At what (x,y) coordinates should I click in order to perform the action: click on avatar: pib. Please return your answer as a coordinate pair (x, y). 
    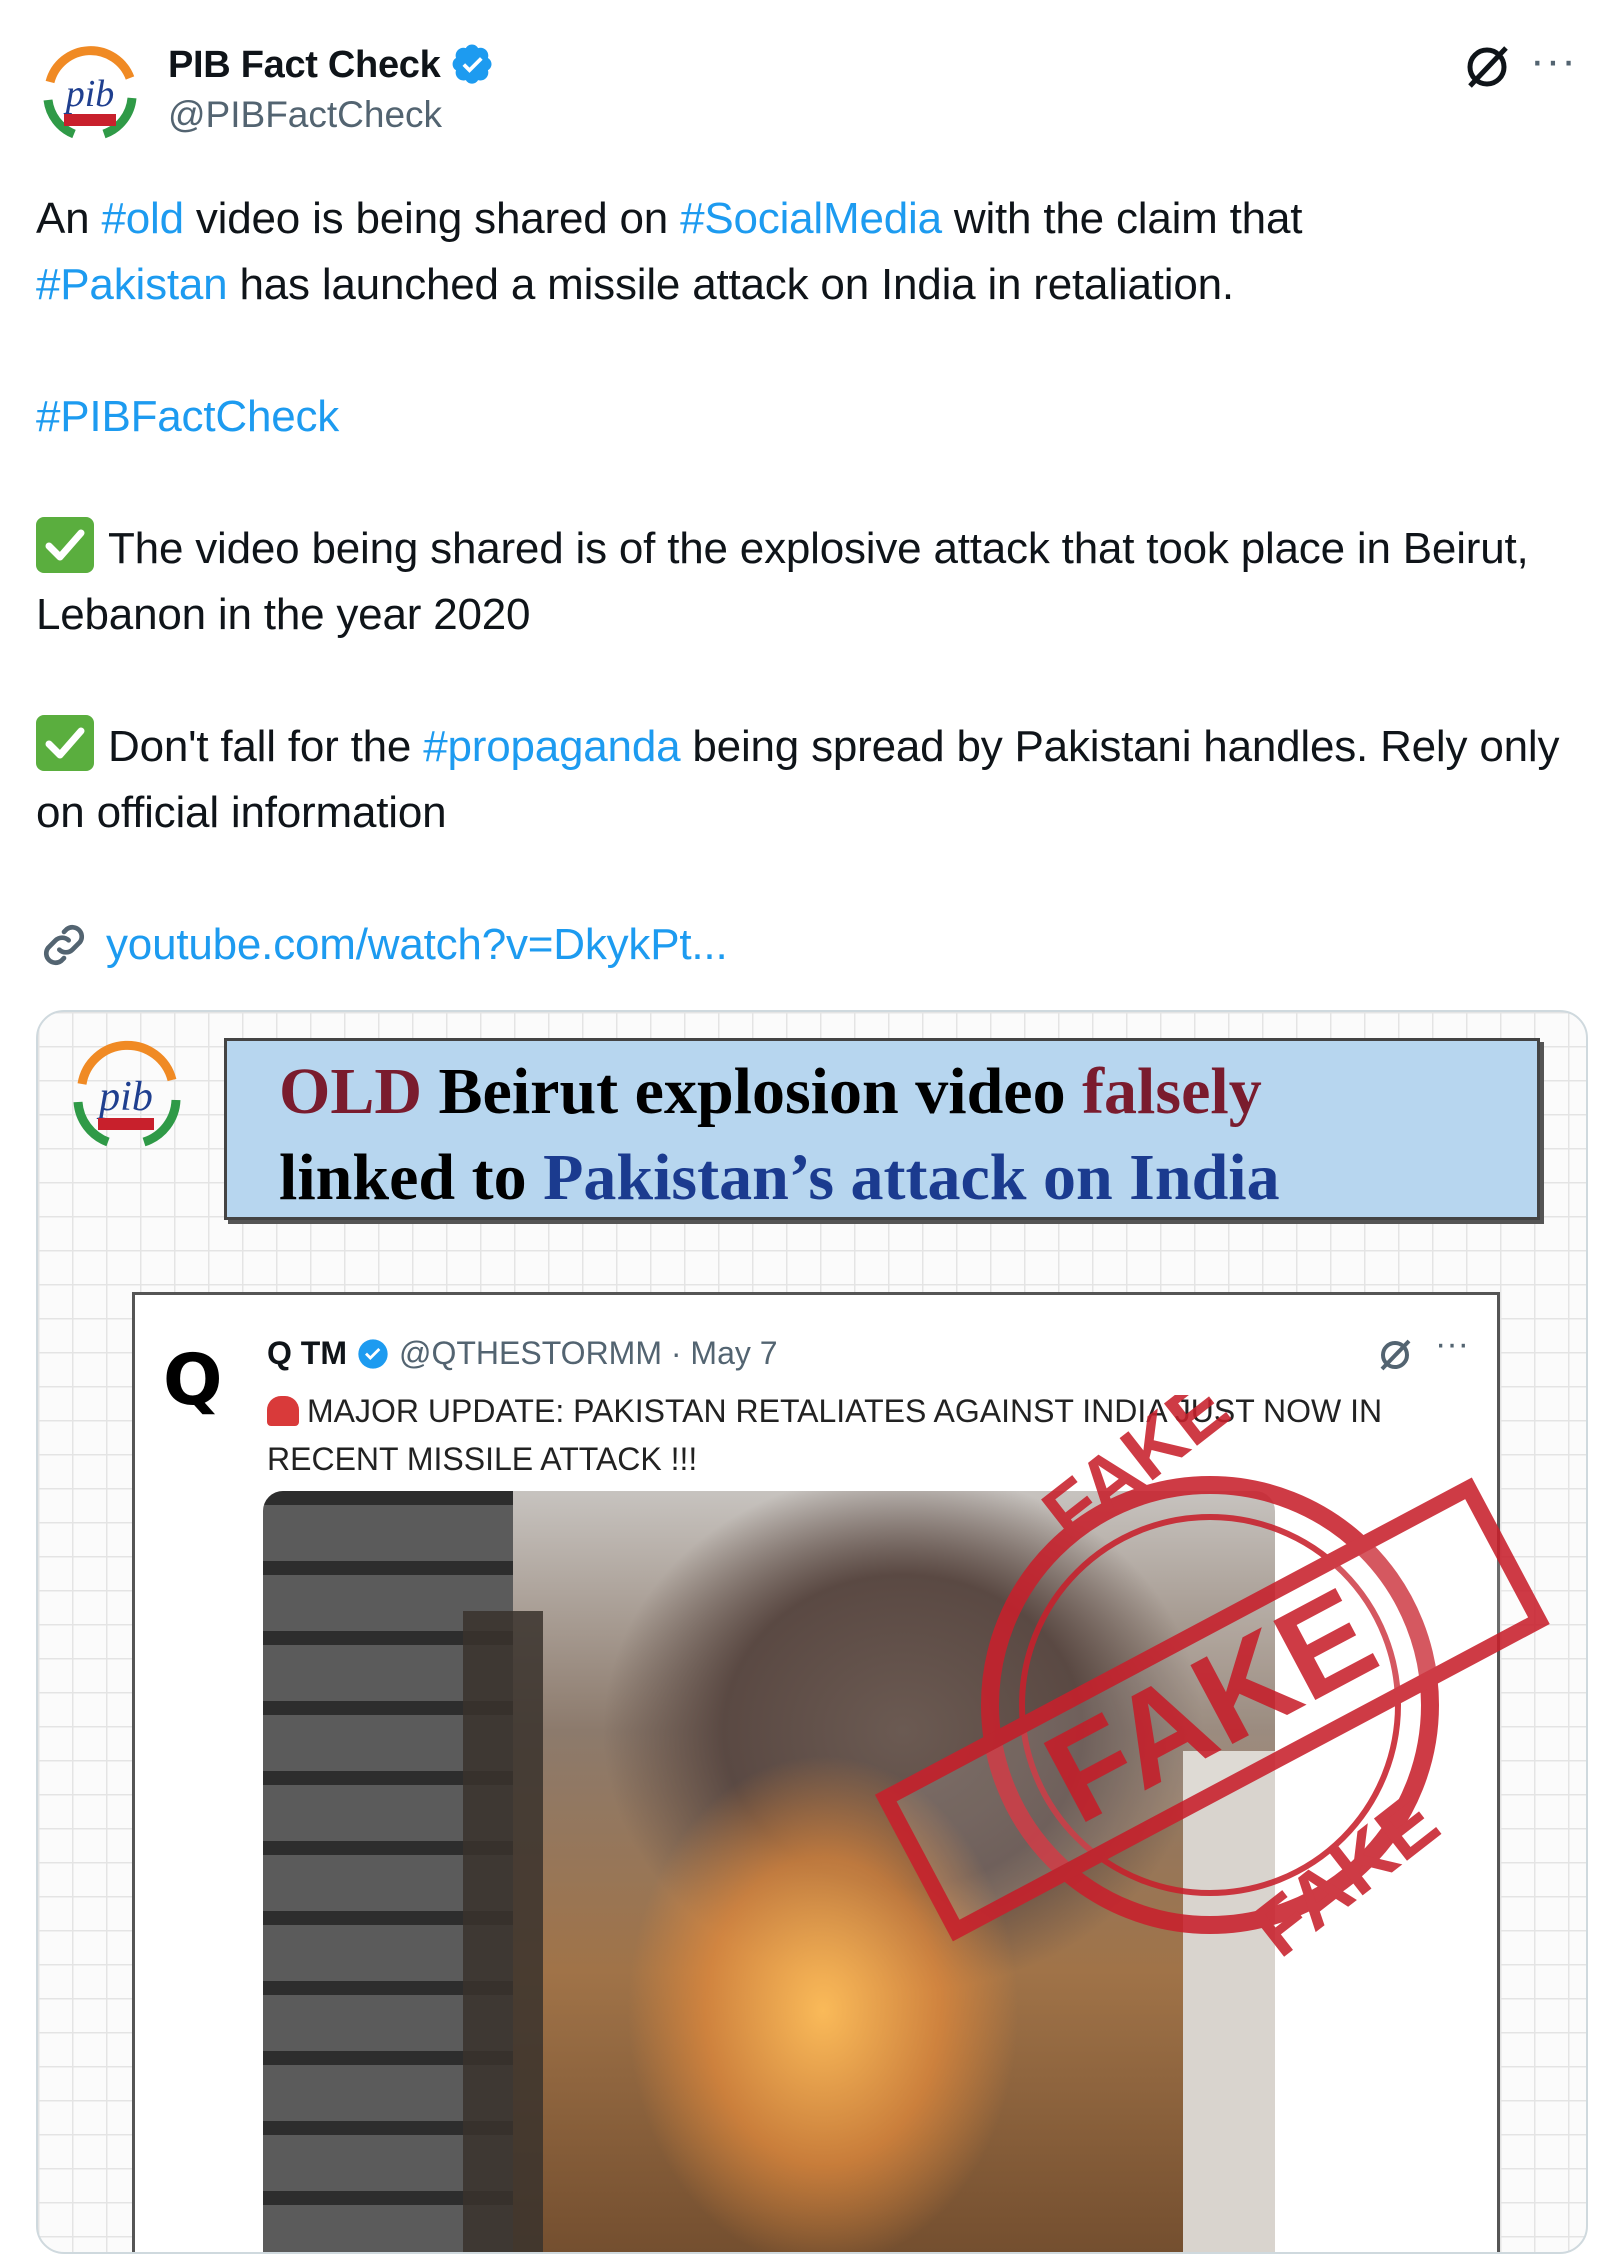
    Looking at the image, I should click on (90, 94).